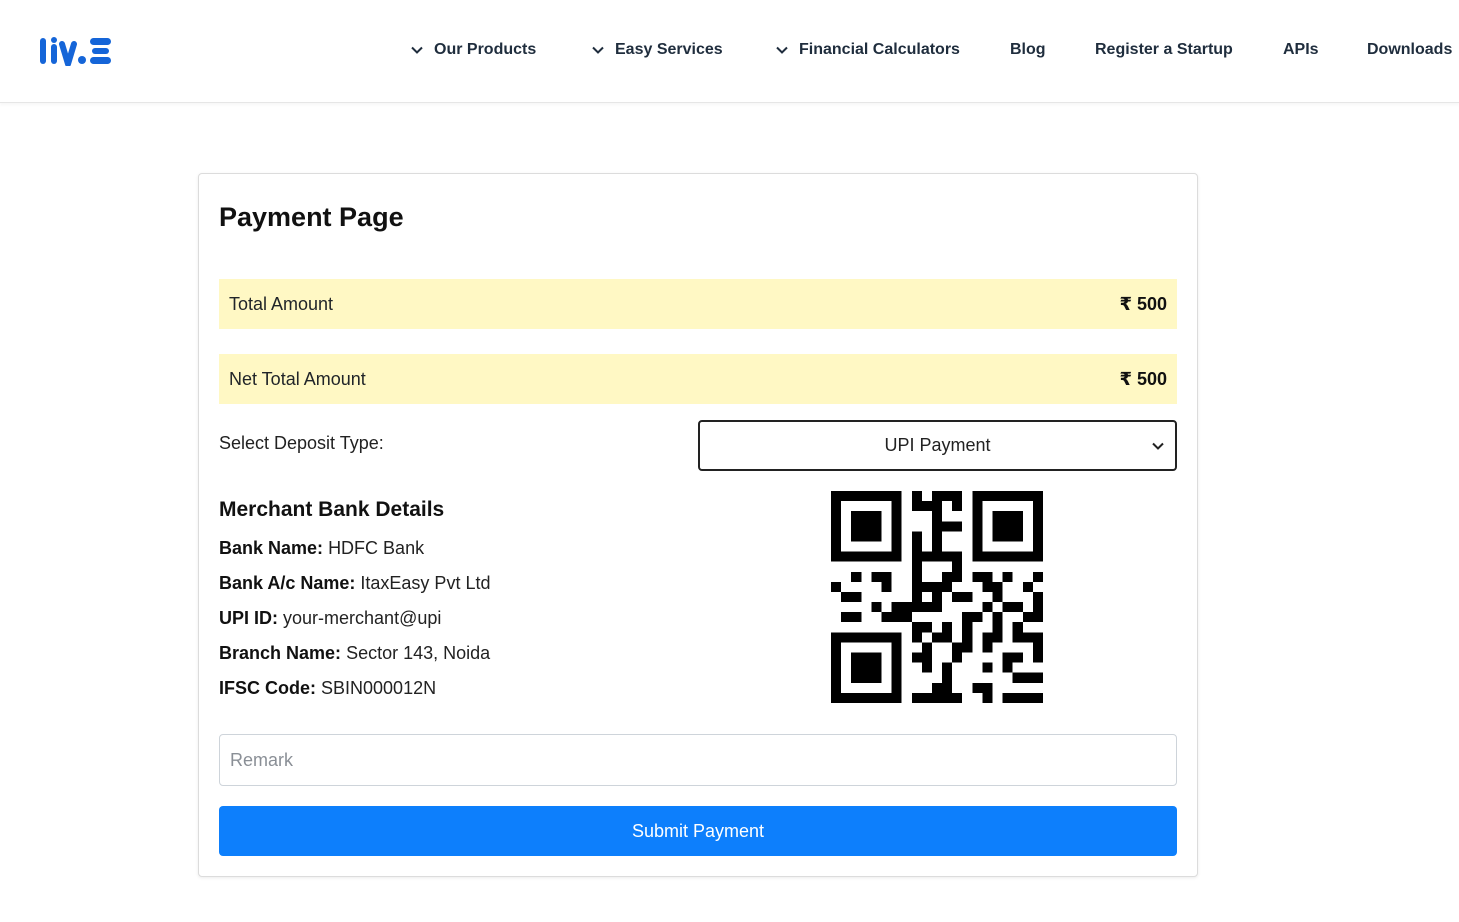 The width and height of the screenshot is (1459, 922). Describe the element at coordinates (362, 618) in the screenshot. I see `detail-value: your-merchant@upi` at that location.